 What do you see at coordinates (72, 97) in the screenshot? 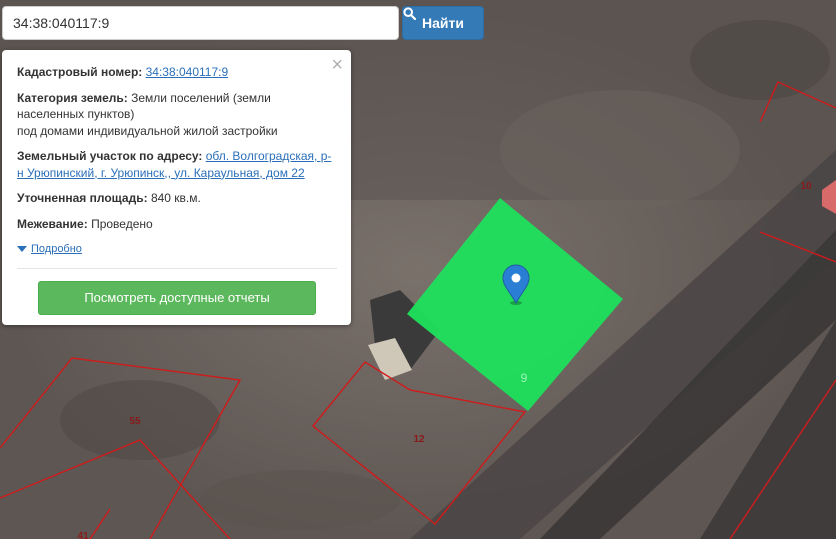
I see `land-category-label: Категория земель:` at bounding box center [72, 97].